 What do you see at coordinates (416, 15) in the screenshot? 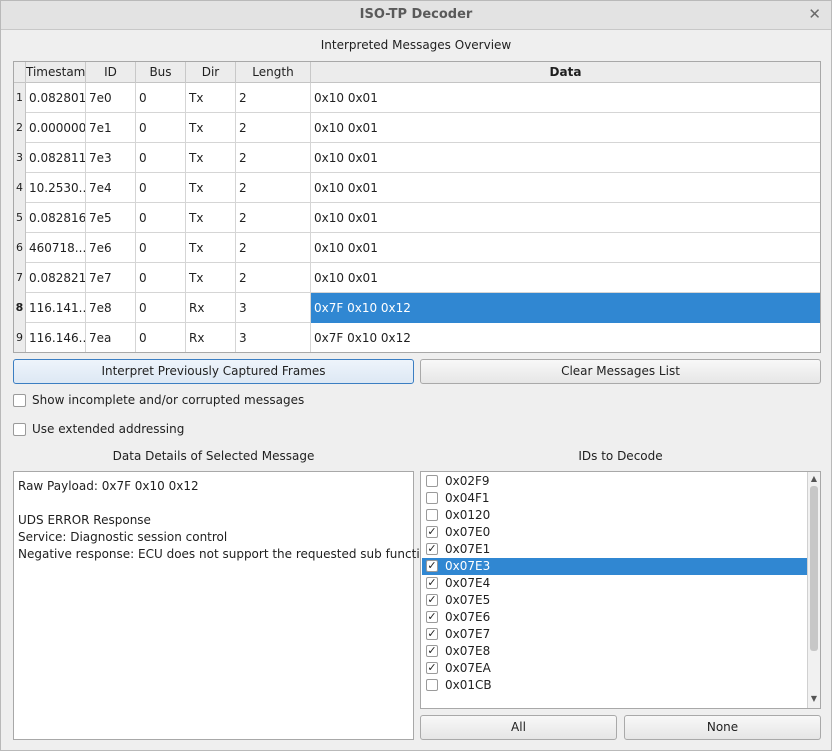
I see `title-bar: ISO-TP Decoder ✕` at bounding box center [416, 15].